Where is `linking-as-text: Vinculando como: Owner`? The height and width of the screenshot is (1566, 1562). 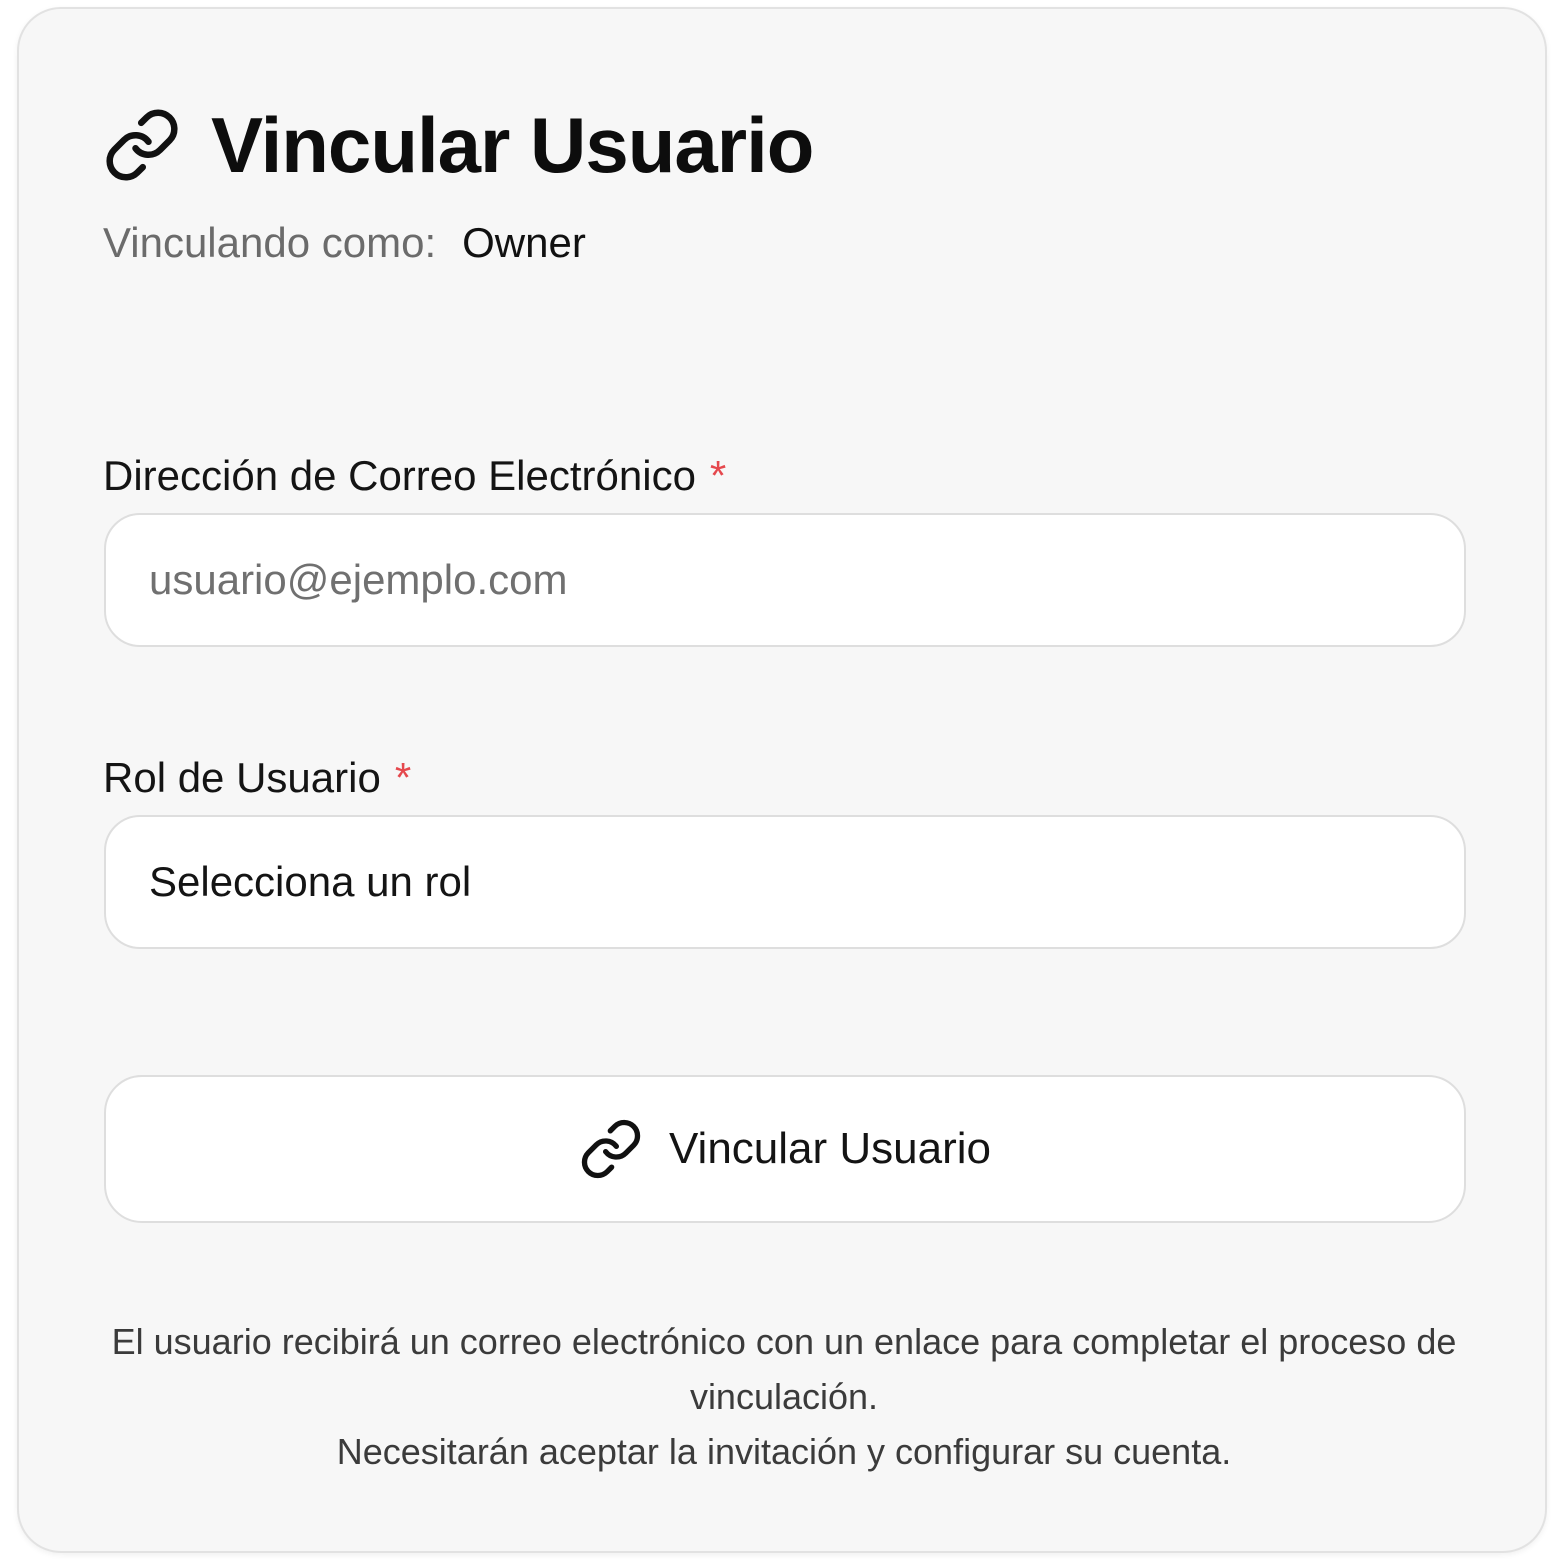
linking-as-text: Vinculando como: Owner is located at coordinates (344, 243).